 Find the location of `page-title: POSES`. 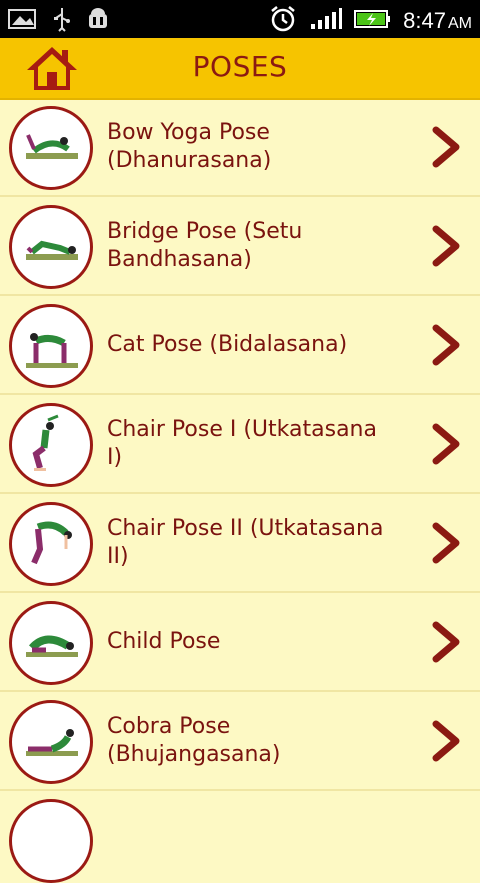

page-title: POSES is located at coordinates (240, 66).